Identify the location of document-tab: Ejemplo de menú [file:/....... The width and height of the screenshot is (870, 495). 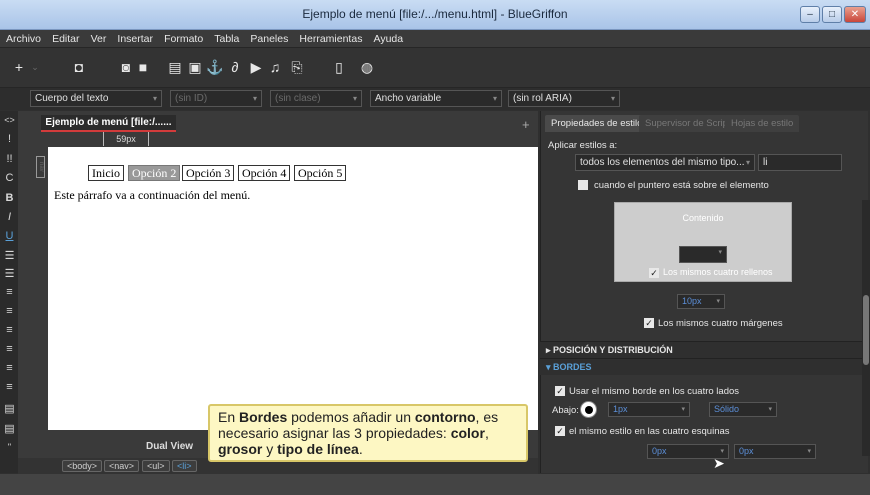
(108, 123).